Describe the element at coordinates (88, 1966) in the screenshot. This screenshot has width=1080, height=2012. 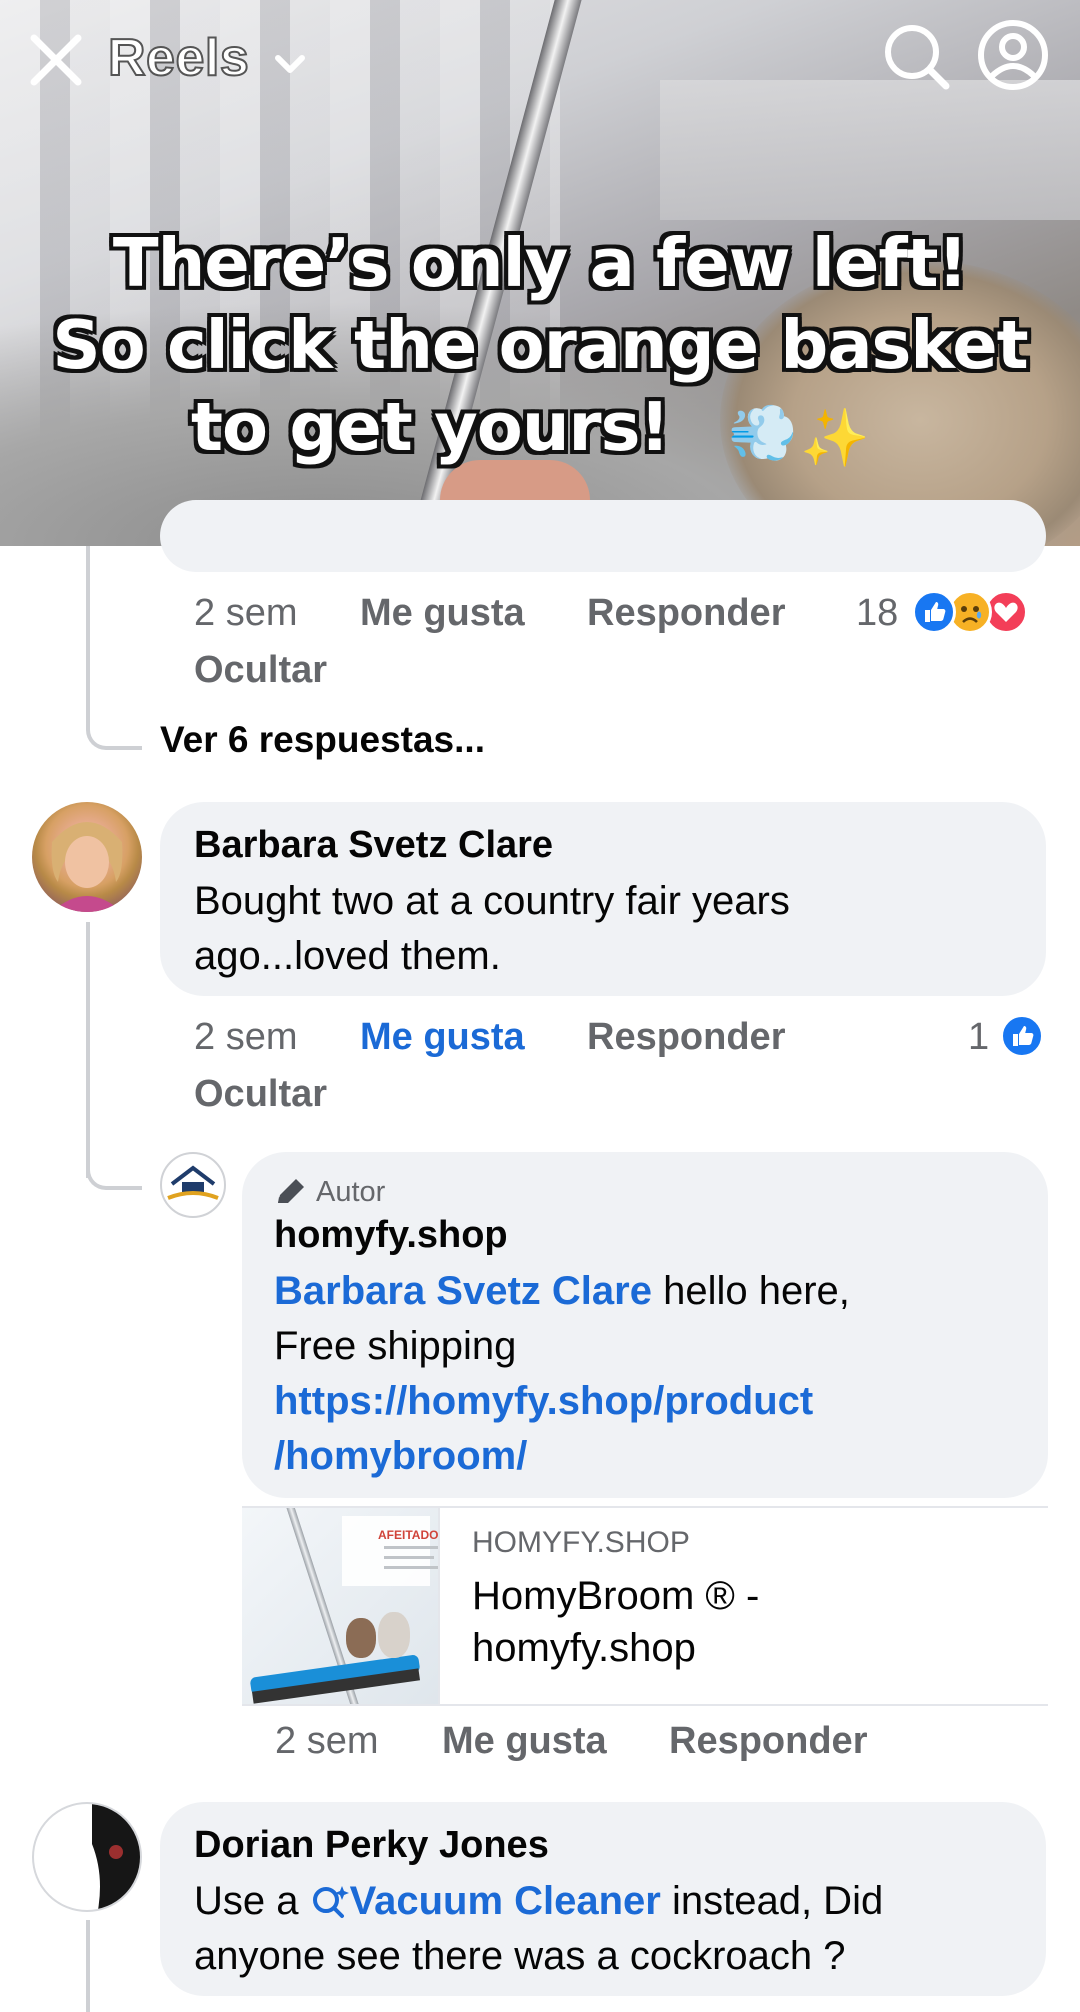
I see `thread-line` at that location.